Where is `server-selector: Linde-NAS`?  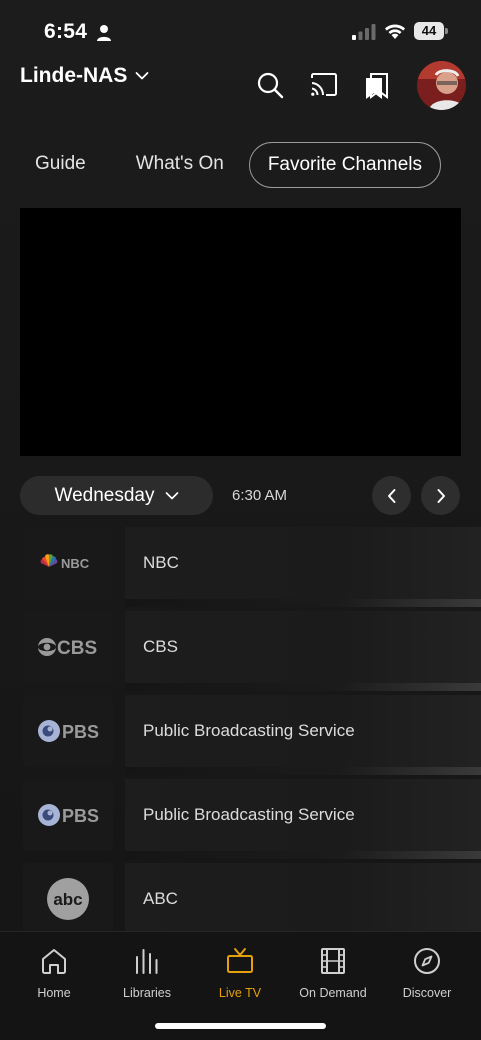
server-selector: Linde-NAS is located at coordinates (84, 76).